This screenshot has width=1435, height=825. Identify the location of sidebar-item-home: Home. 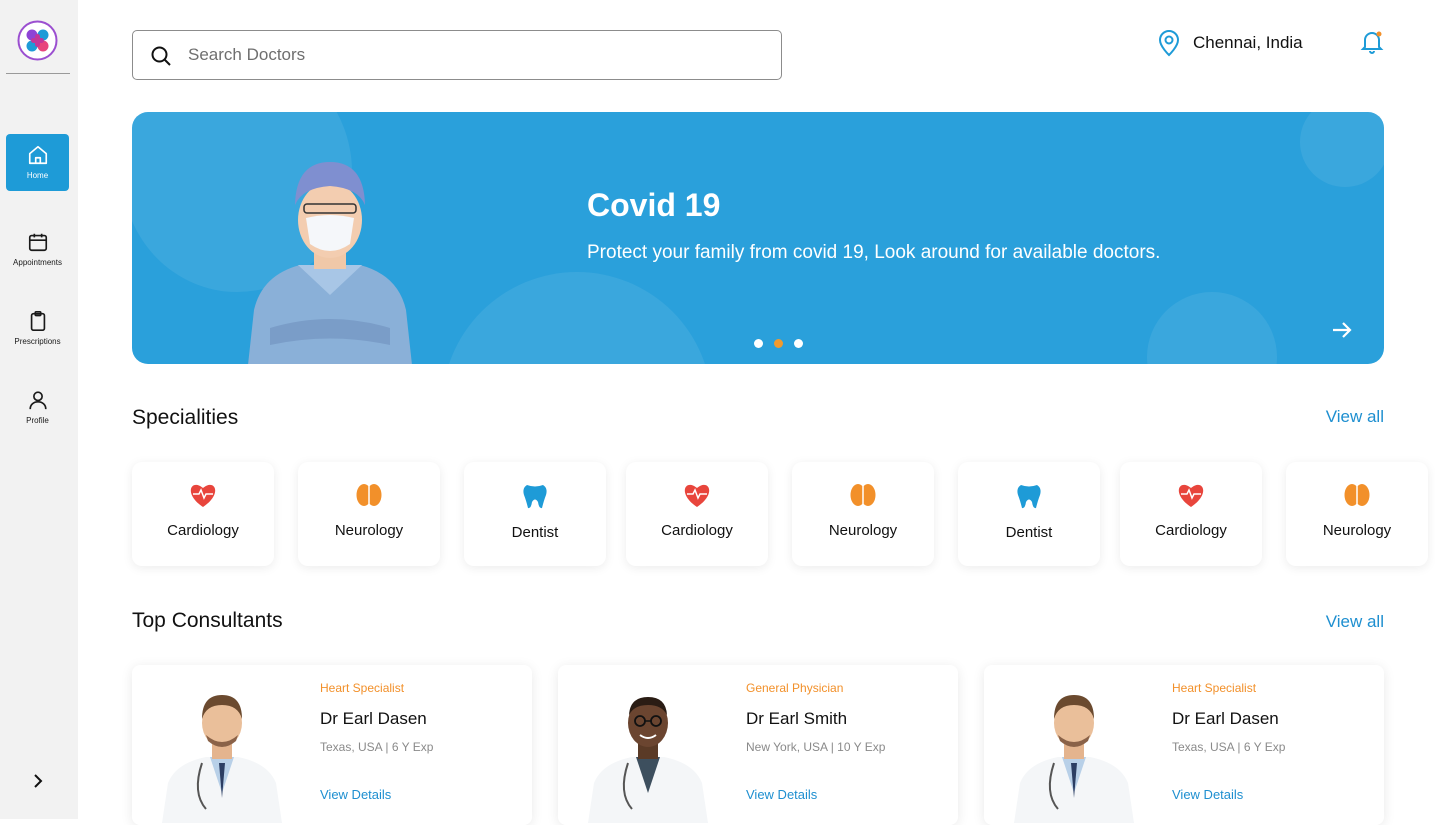
(37, 162).